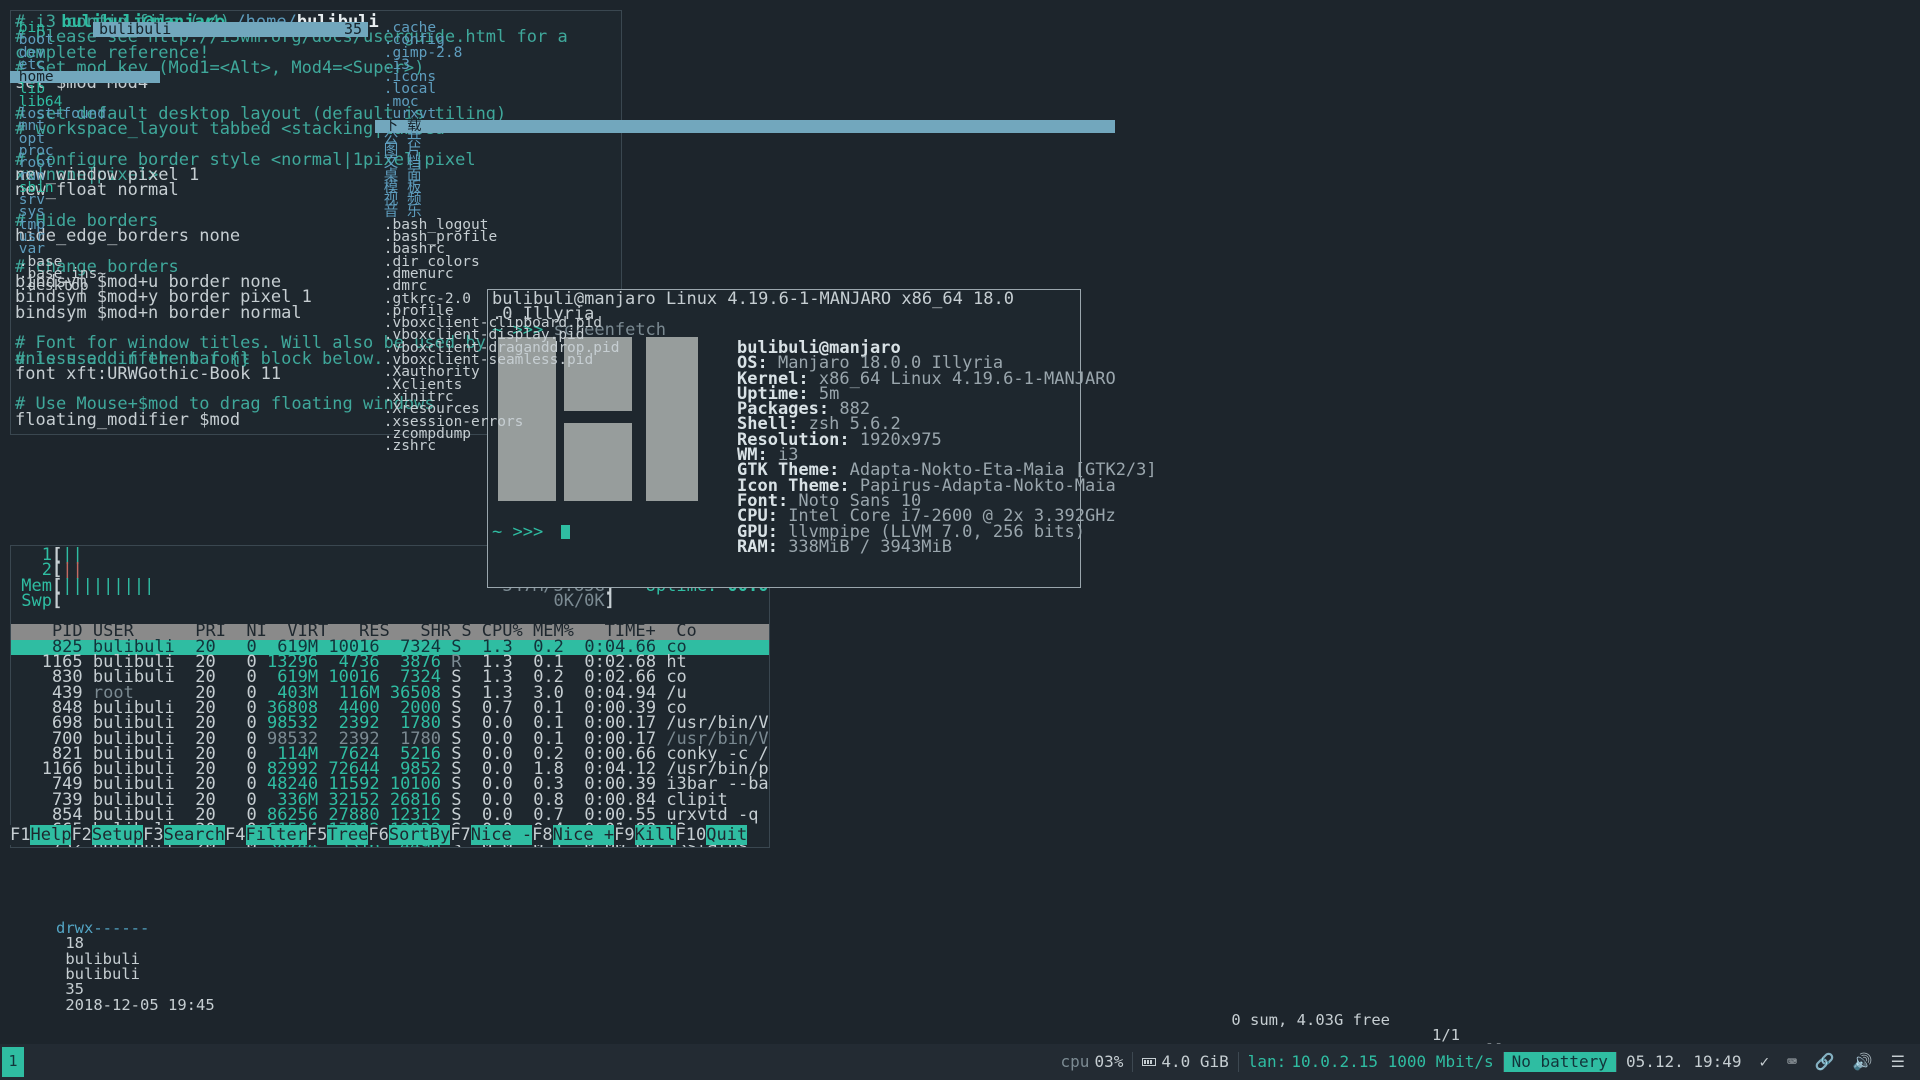 The height and width of the screenshot is (1080, 1920). Describe the element at coordinates (745, 286) in the screenshot. I see `ranger-list-item: .dmrc` at that location.